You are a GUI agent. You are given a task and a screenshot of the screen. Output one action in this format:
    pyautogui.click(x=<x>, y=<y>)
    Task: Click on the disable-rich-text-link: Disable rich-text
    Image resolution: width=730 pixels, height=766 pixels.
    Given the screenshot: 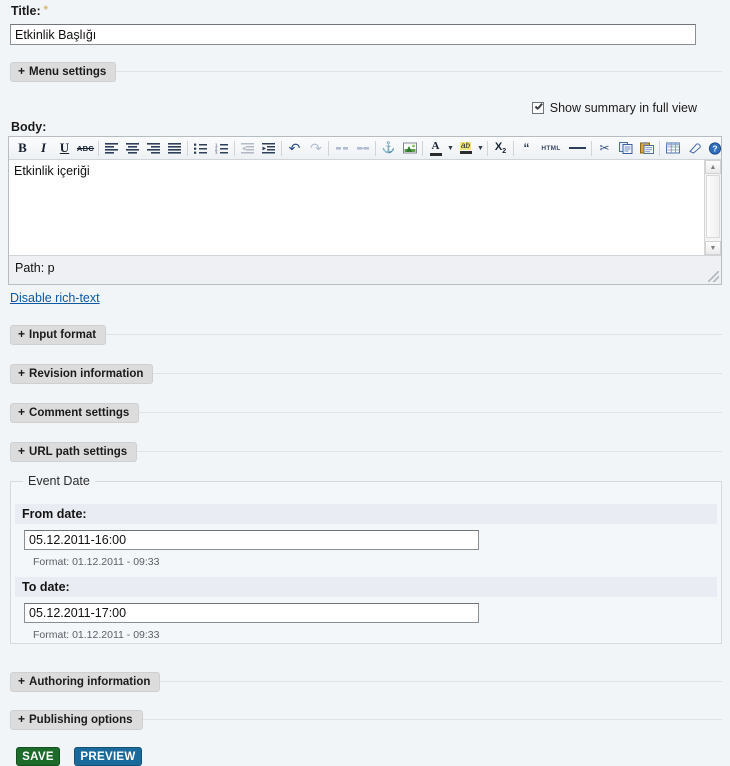 What is the action you would take?
    pyautogui.click(x=55, y=298)
    